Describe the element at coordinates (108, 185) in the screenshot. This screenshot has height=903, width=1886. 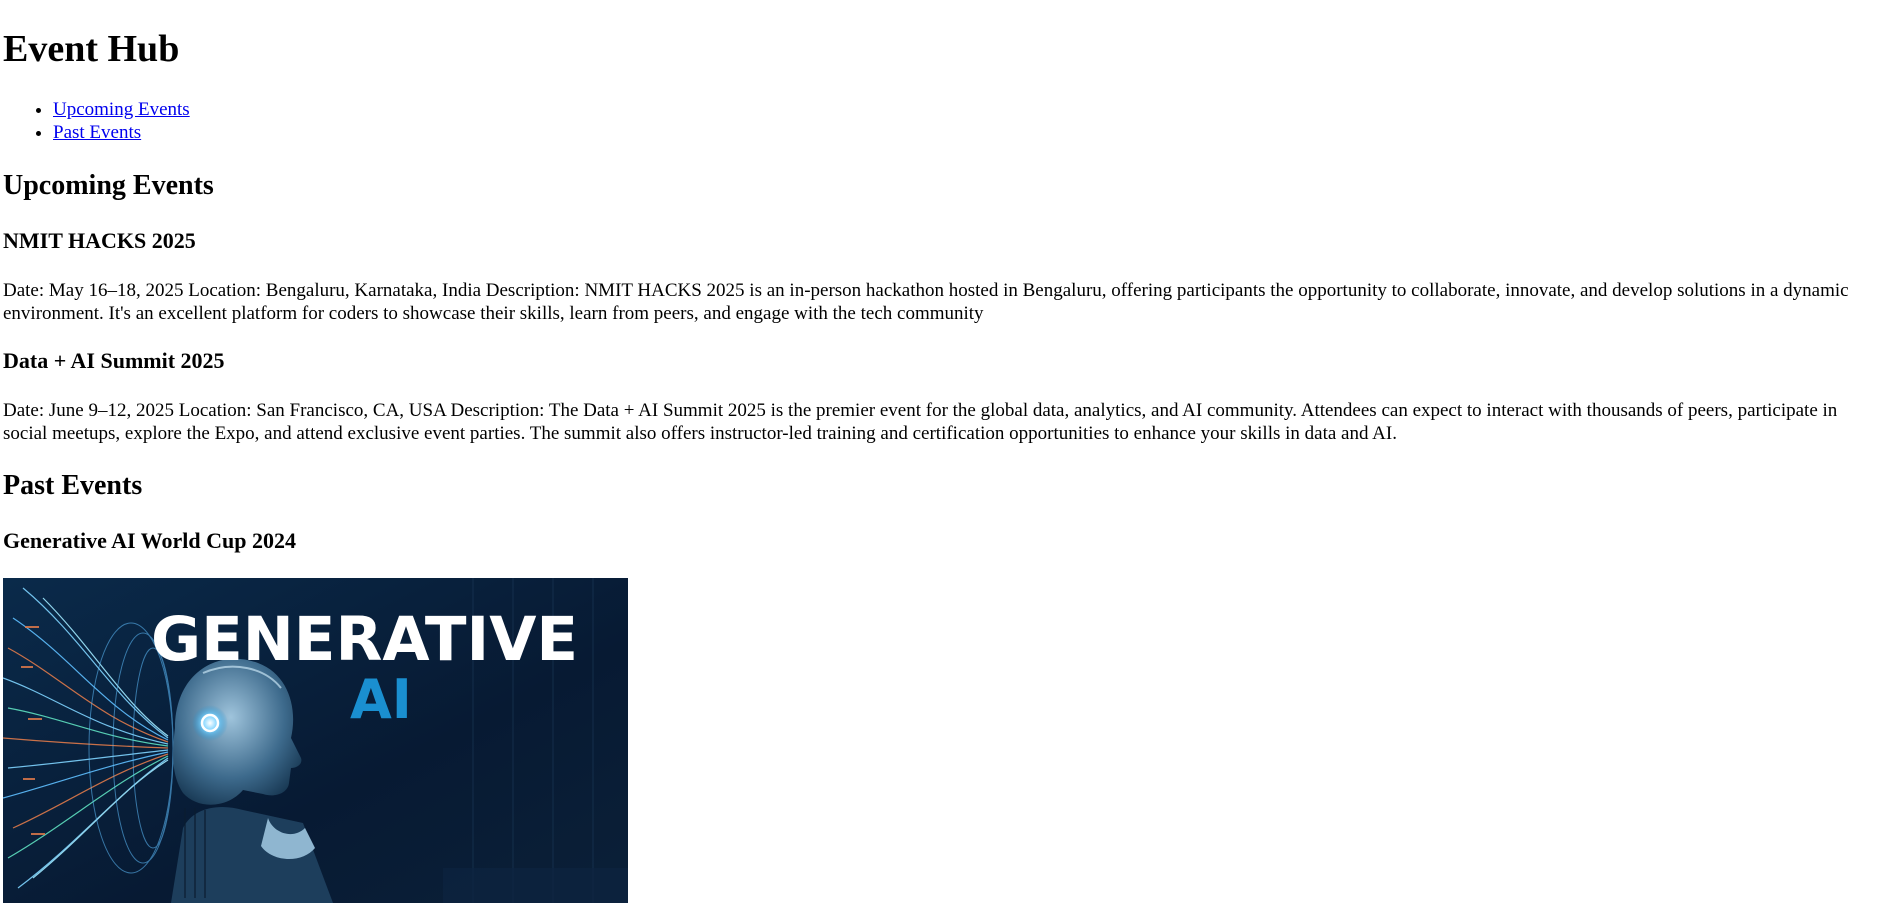
I see `upcoming-events-heading: Upcoming Events` at that location.